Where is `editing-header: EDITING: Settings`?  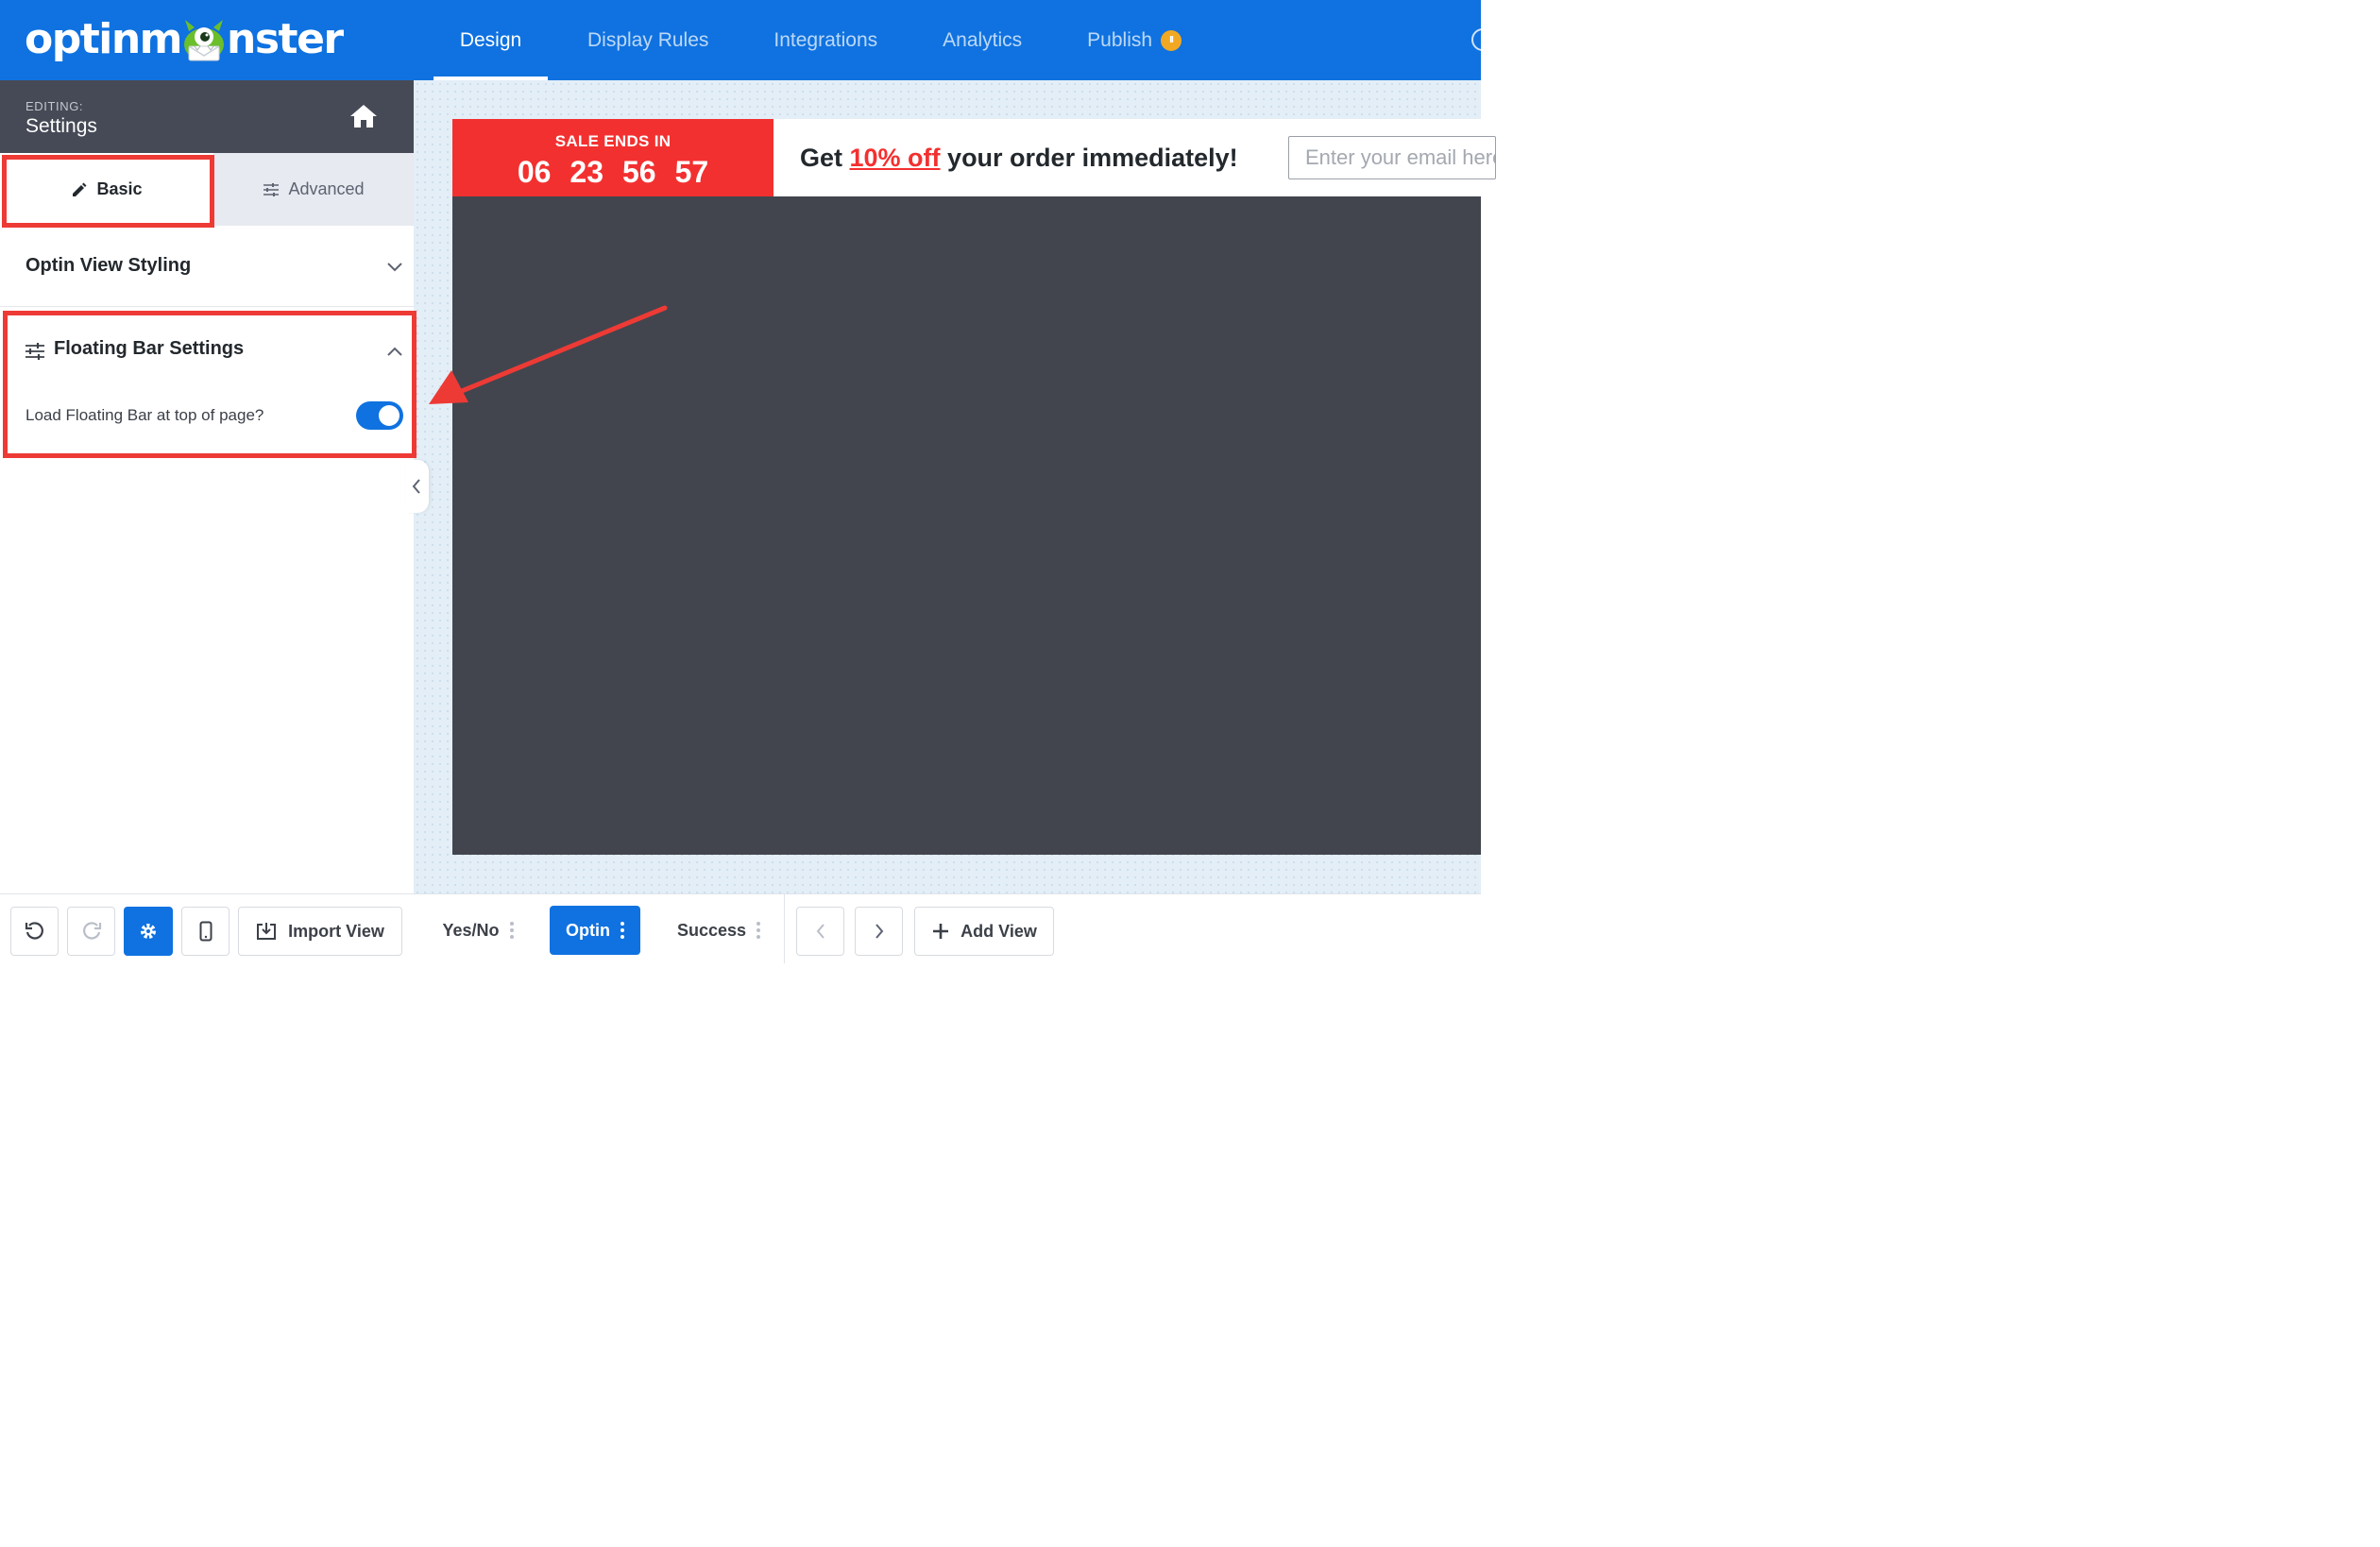 editing-header: EDITING: Settings is located at coordinates (207, 116).